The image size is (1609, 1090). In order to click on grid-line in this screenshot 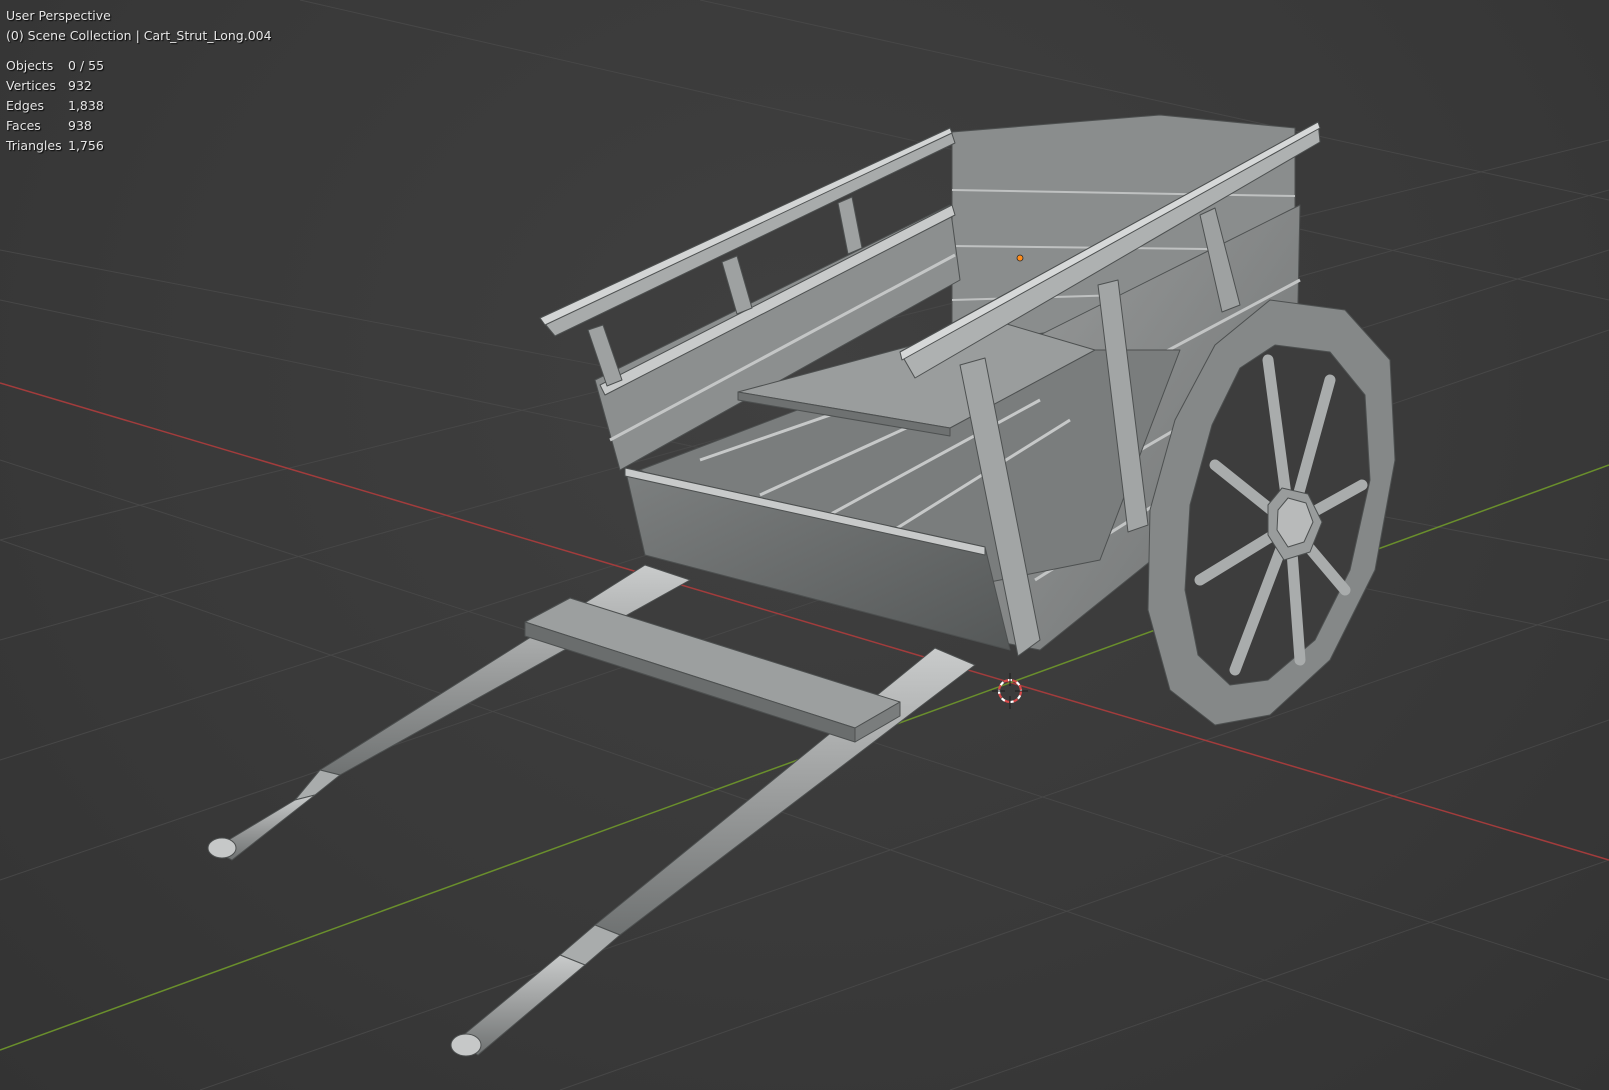, I will do `click(1279, 974)`.